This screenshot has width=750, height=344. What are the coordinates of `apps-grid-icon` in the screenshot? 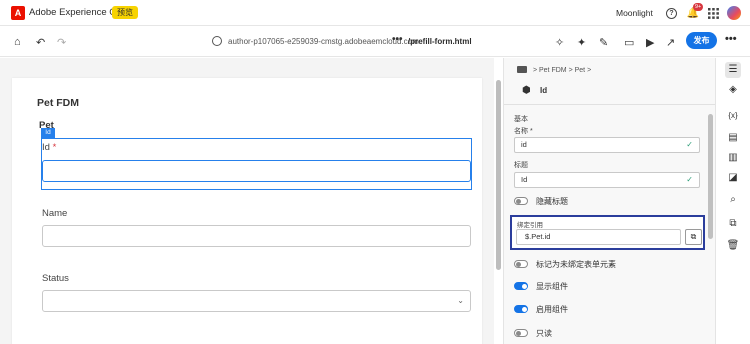 It's located at (713, 13).